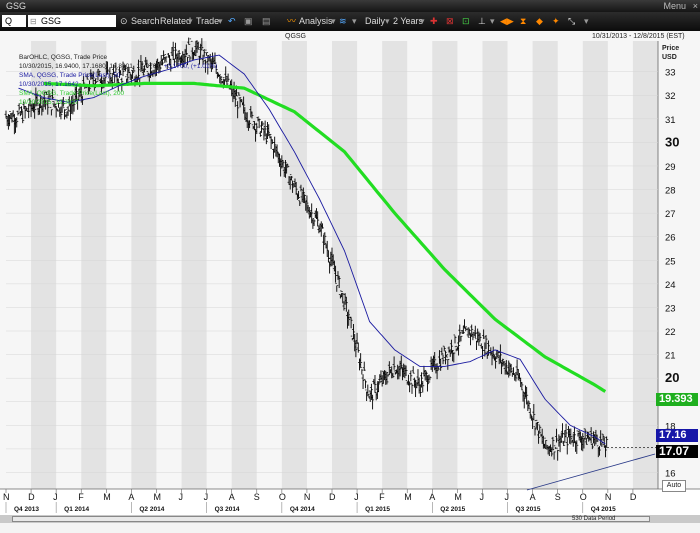  Describe the element at coordinates (677, 399) in the screenshot. I see `sma200-price-tag: 19.393` at that location.